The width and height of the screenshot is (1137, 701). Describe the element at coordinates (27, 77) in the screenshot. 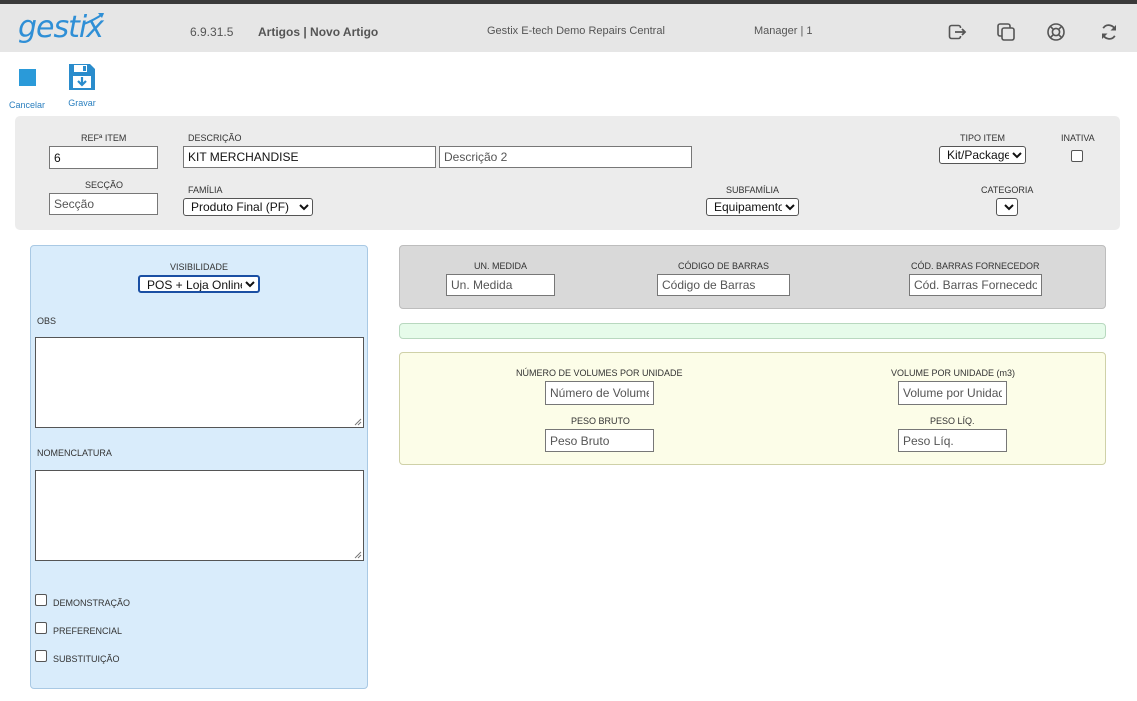

I see `stop-icon` at that location.